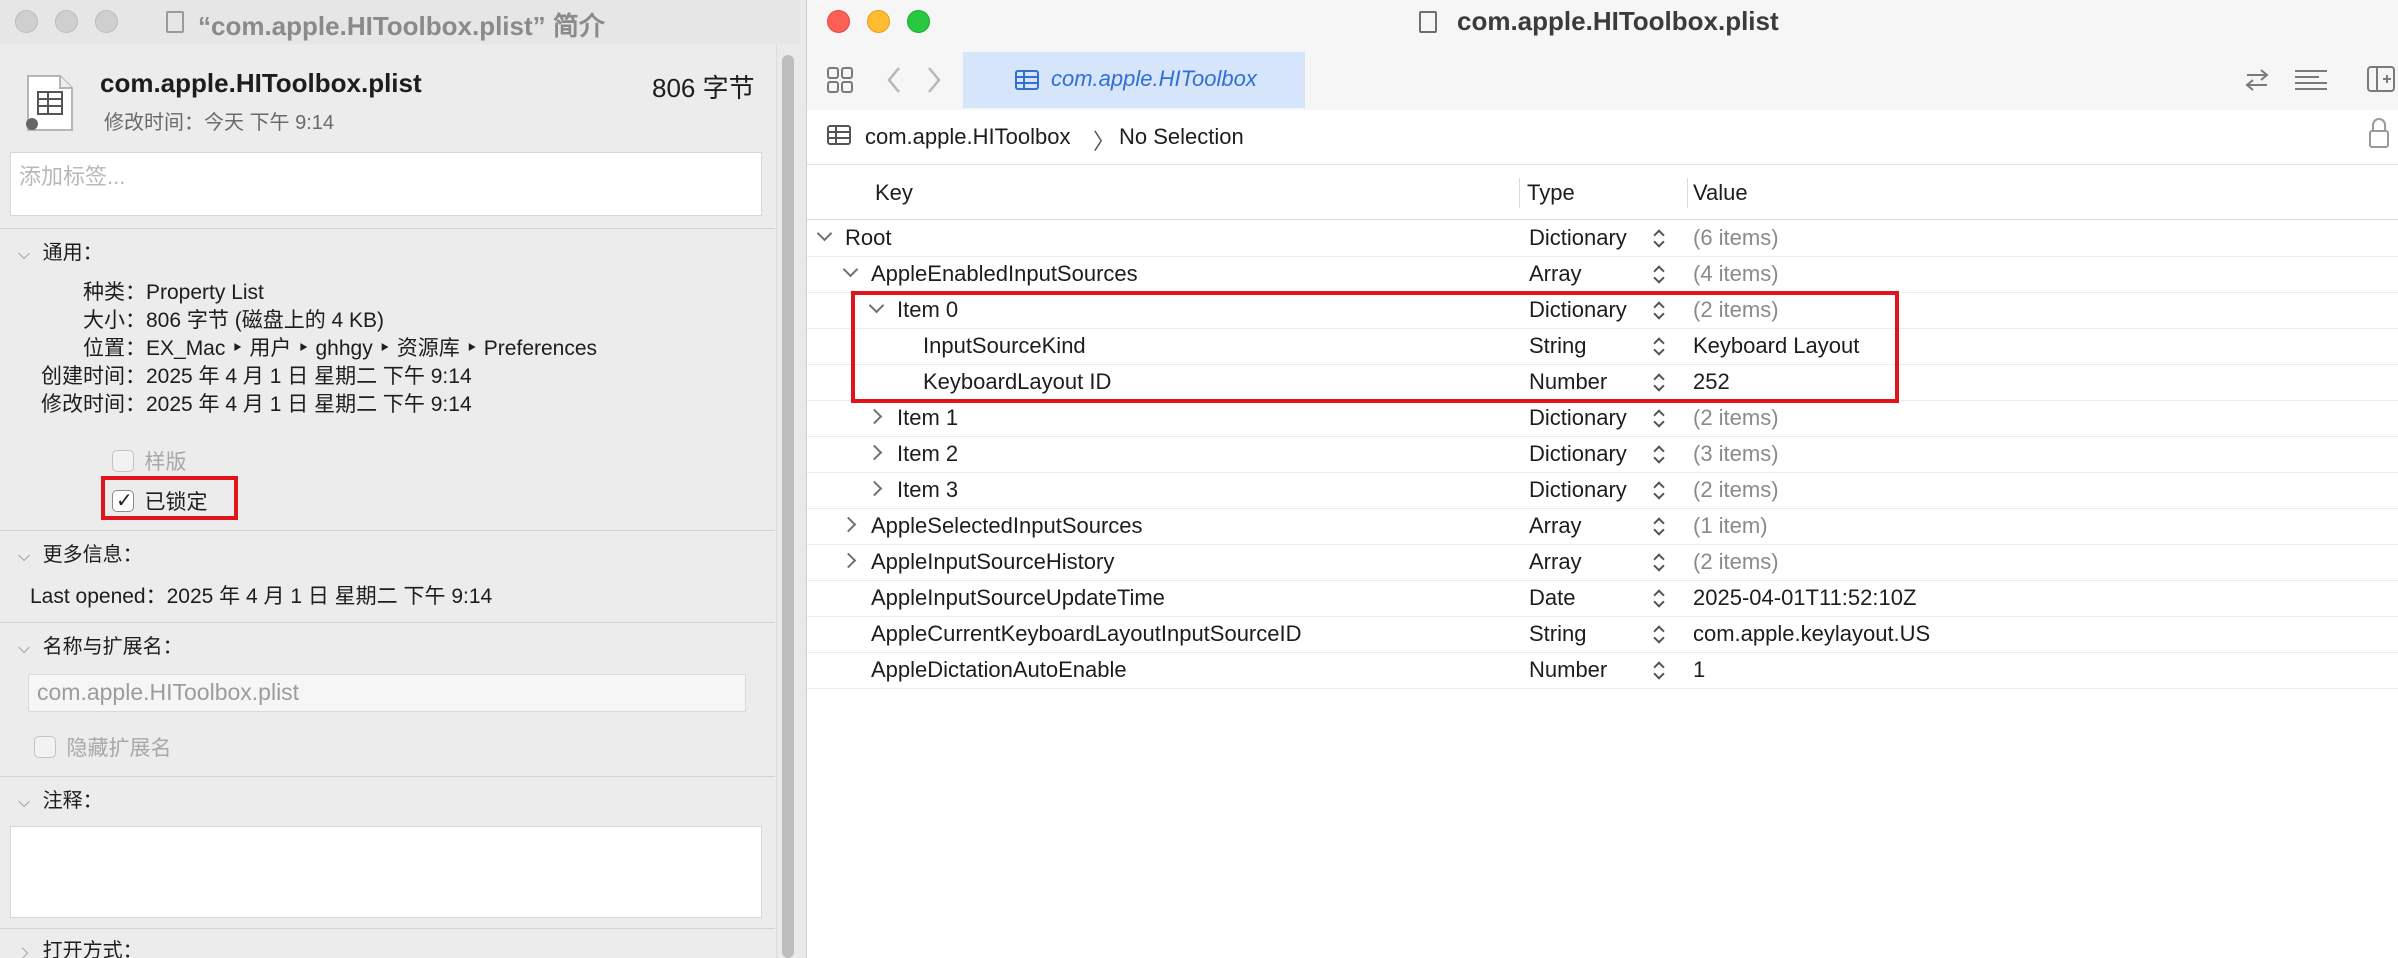 Image resolution: width=2398 pixels, height=958 pixels. I want to click on hide-ext-label: 隐藏扩展名, so click(119, 748).